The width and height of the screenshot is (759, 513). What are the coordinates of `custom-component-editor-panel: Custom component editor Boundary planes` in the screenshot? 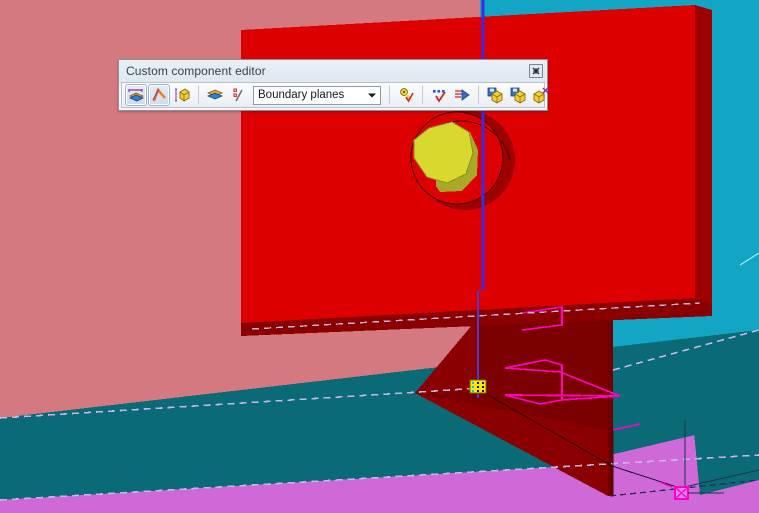 It's located at (333, 85).